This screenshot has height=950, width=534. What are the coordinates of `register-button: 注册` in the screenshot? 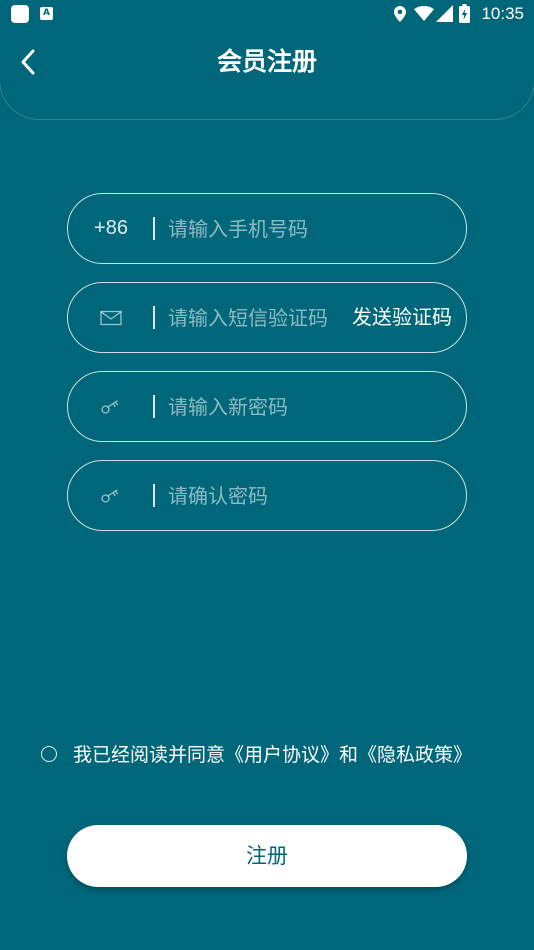 It's located at (267, 856).